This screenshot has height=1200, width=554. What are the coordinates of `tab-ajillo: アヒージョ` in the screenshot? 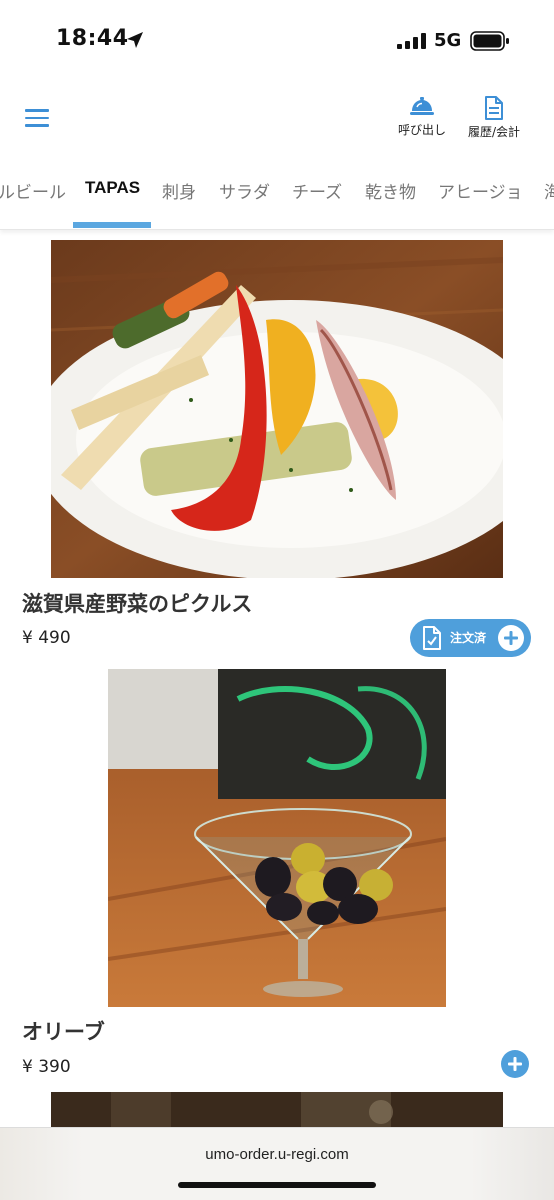 It's located at (480, 190).